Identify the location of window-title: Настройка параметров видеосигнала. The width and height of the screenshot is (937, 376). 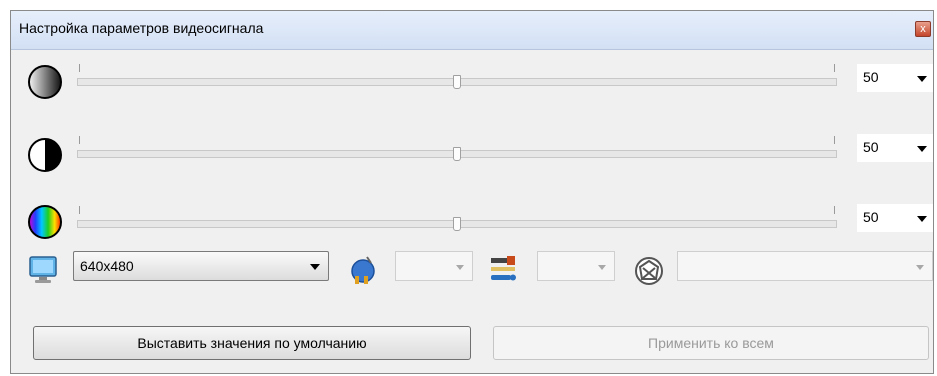
(141, 28).